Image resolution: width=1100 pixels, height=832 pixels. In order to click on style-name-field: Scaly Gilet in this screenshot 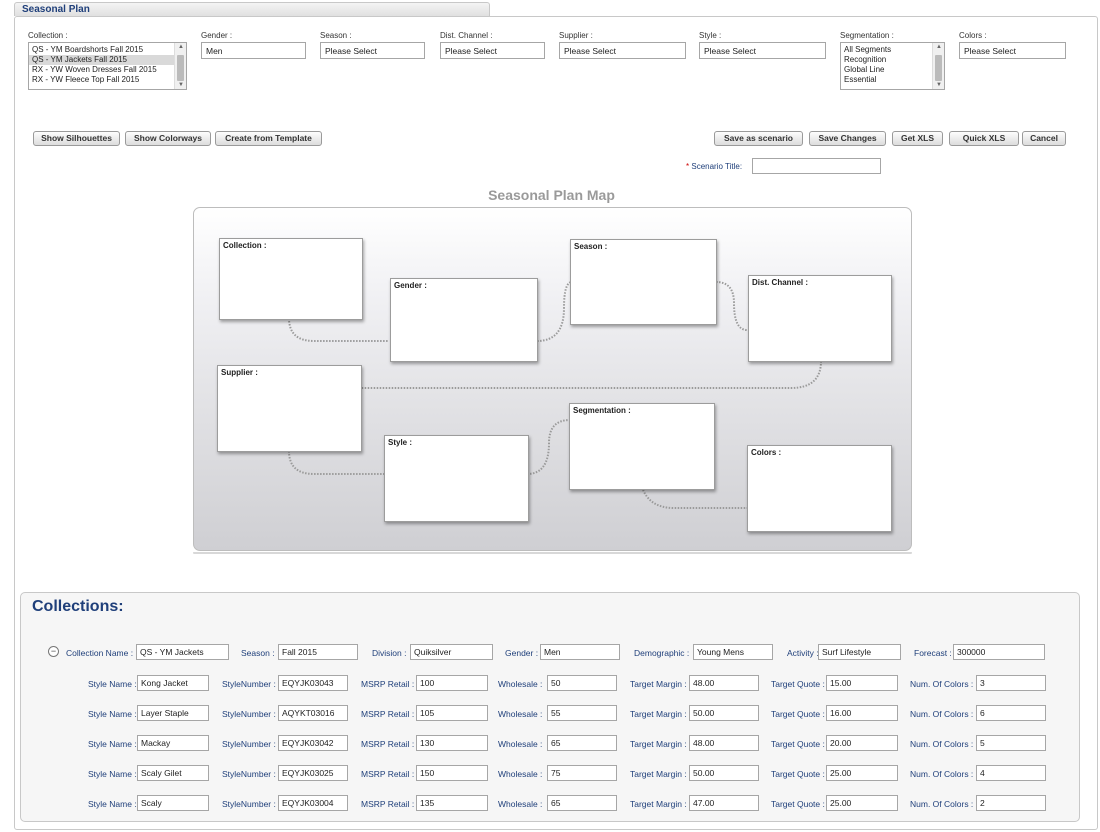, I will do `click(173, 773)`.